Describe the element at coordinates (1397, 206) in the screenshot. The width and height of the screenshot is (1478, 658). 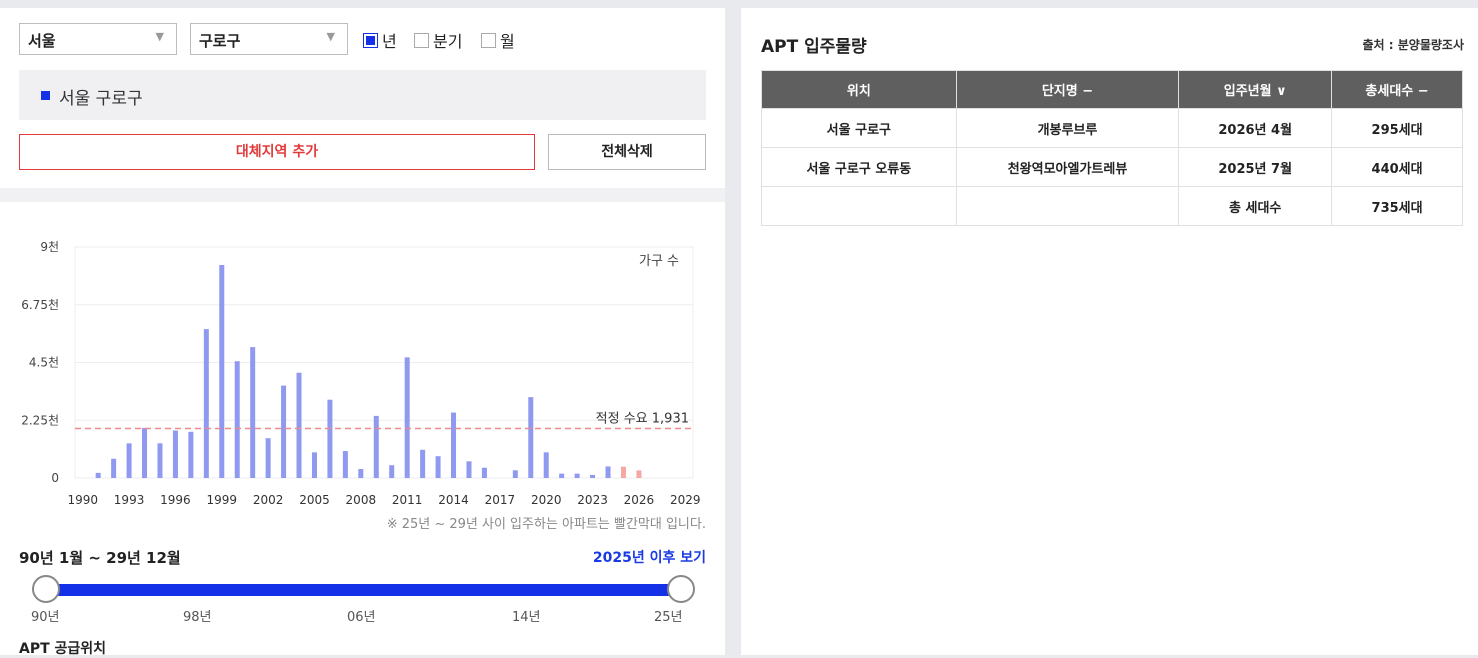
I see `cell-total-units: 735세대` at that location.